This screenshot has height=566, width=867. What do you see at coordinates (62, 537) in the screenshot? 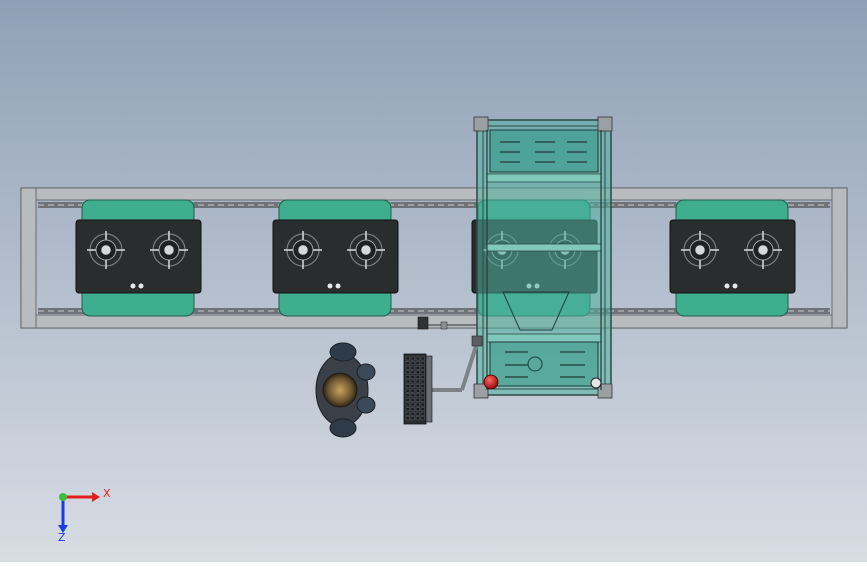
I see `axis-z-label: Z` at bounding box center [62, 537].